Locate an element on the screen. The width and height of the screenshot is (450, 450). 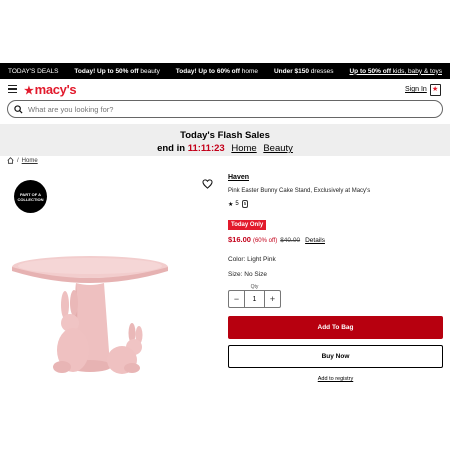
size-label: Size: No Size is located at coordinates (248, 274).